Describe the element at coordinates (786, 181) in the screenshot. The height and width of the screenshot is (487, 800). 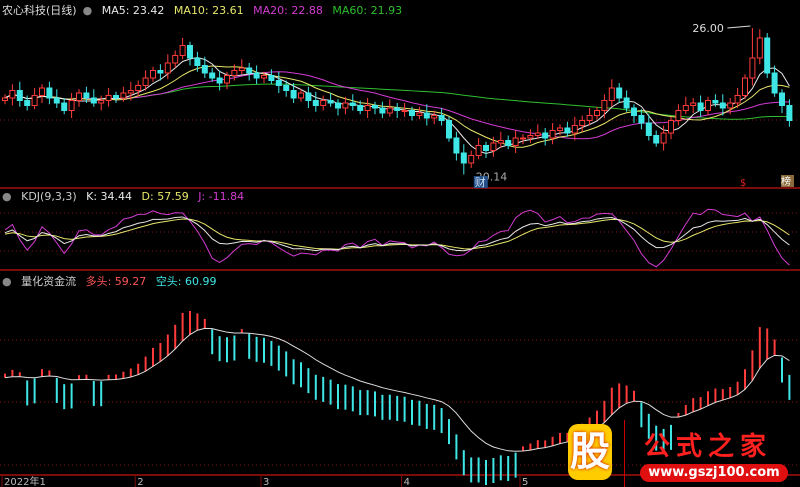
I see `right-badge: 榜` at that location.